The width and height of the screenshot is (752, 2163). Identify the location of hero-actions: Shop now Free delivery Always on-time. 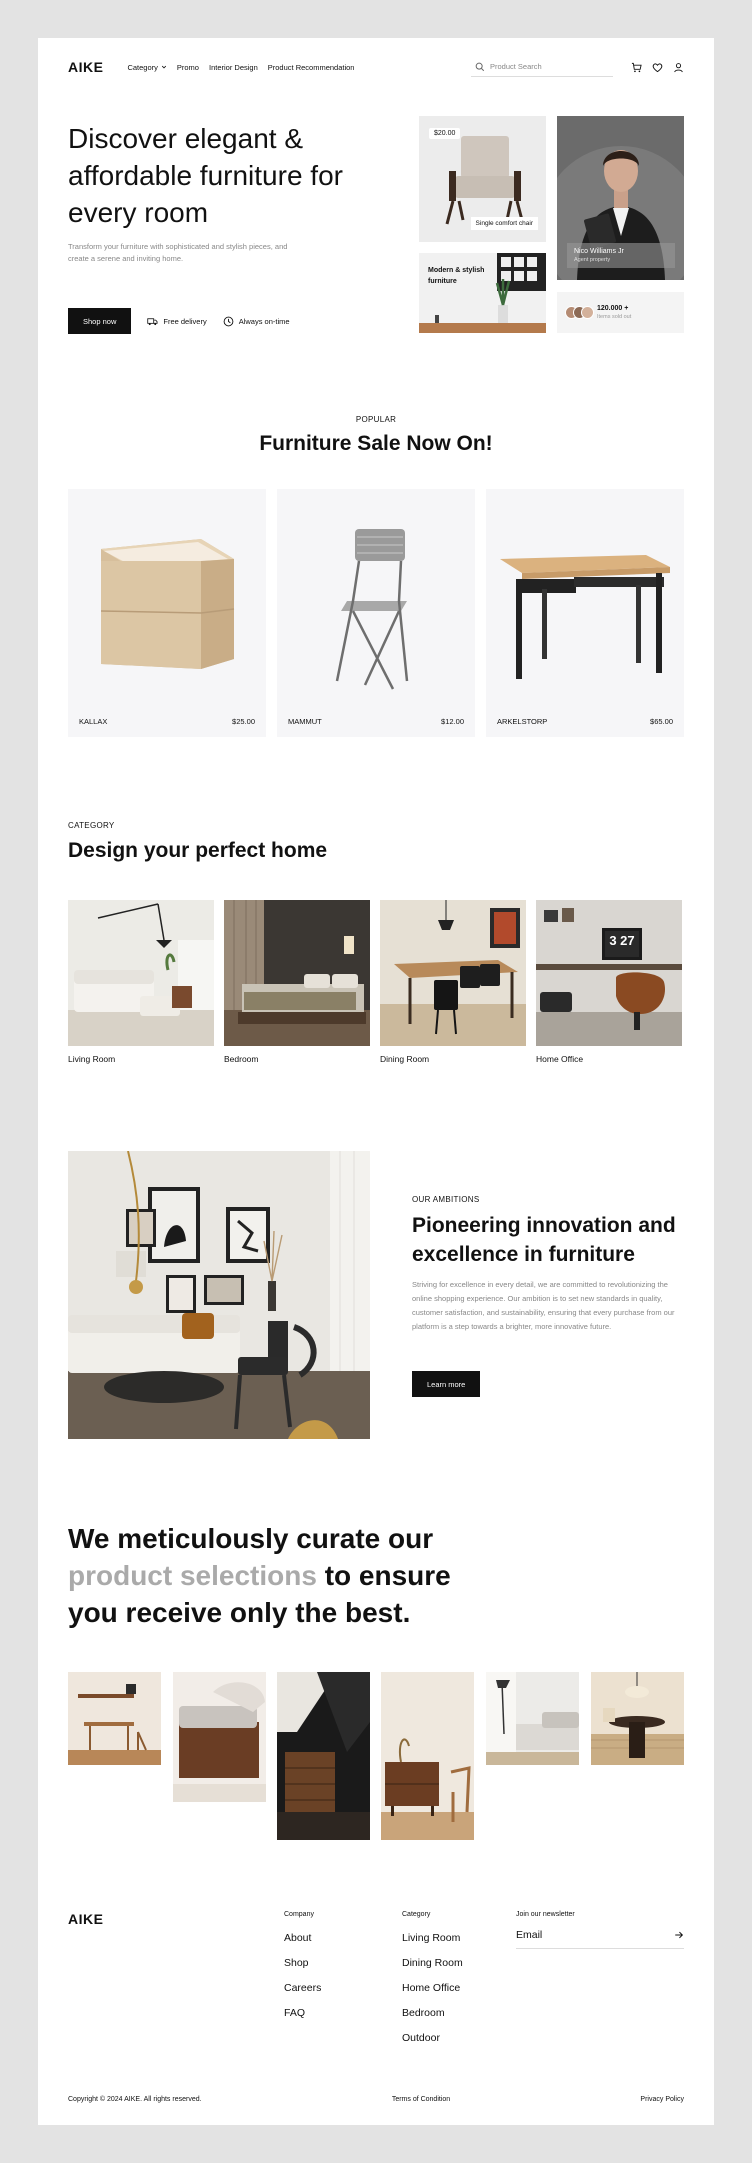
(179, 321).